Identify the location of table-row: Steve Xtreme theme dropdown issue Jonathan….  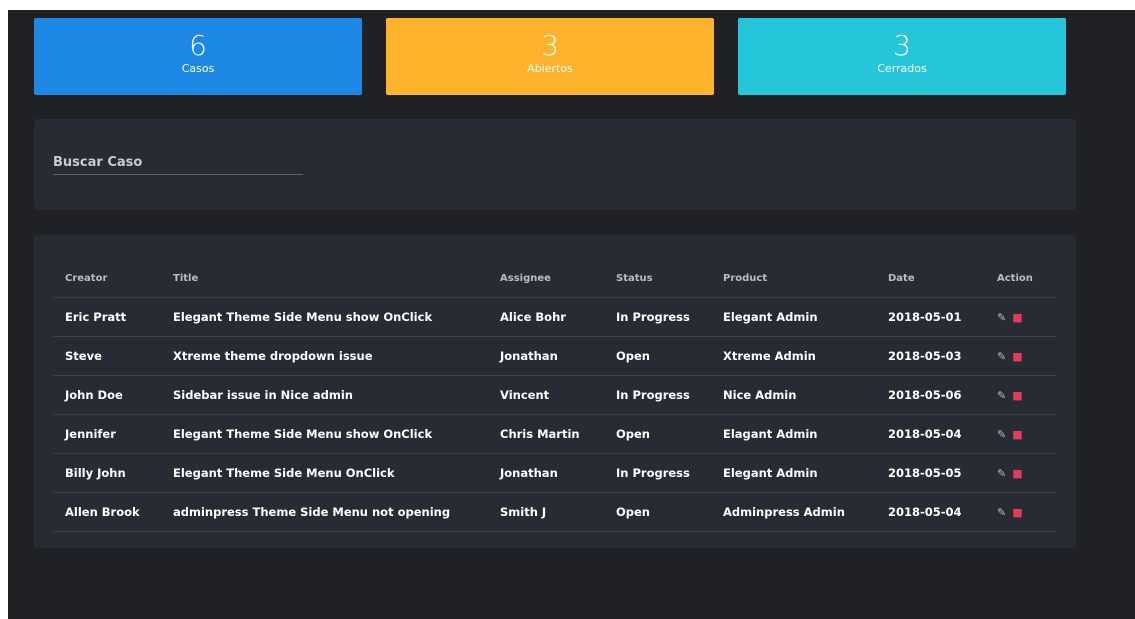
(554, 356).